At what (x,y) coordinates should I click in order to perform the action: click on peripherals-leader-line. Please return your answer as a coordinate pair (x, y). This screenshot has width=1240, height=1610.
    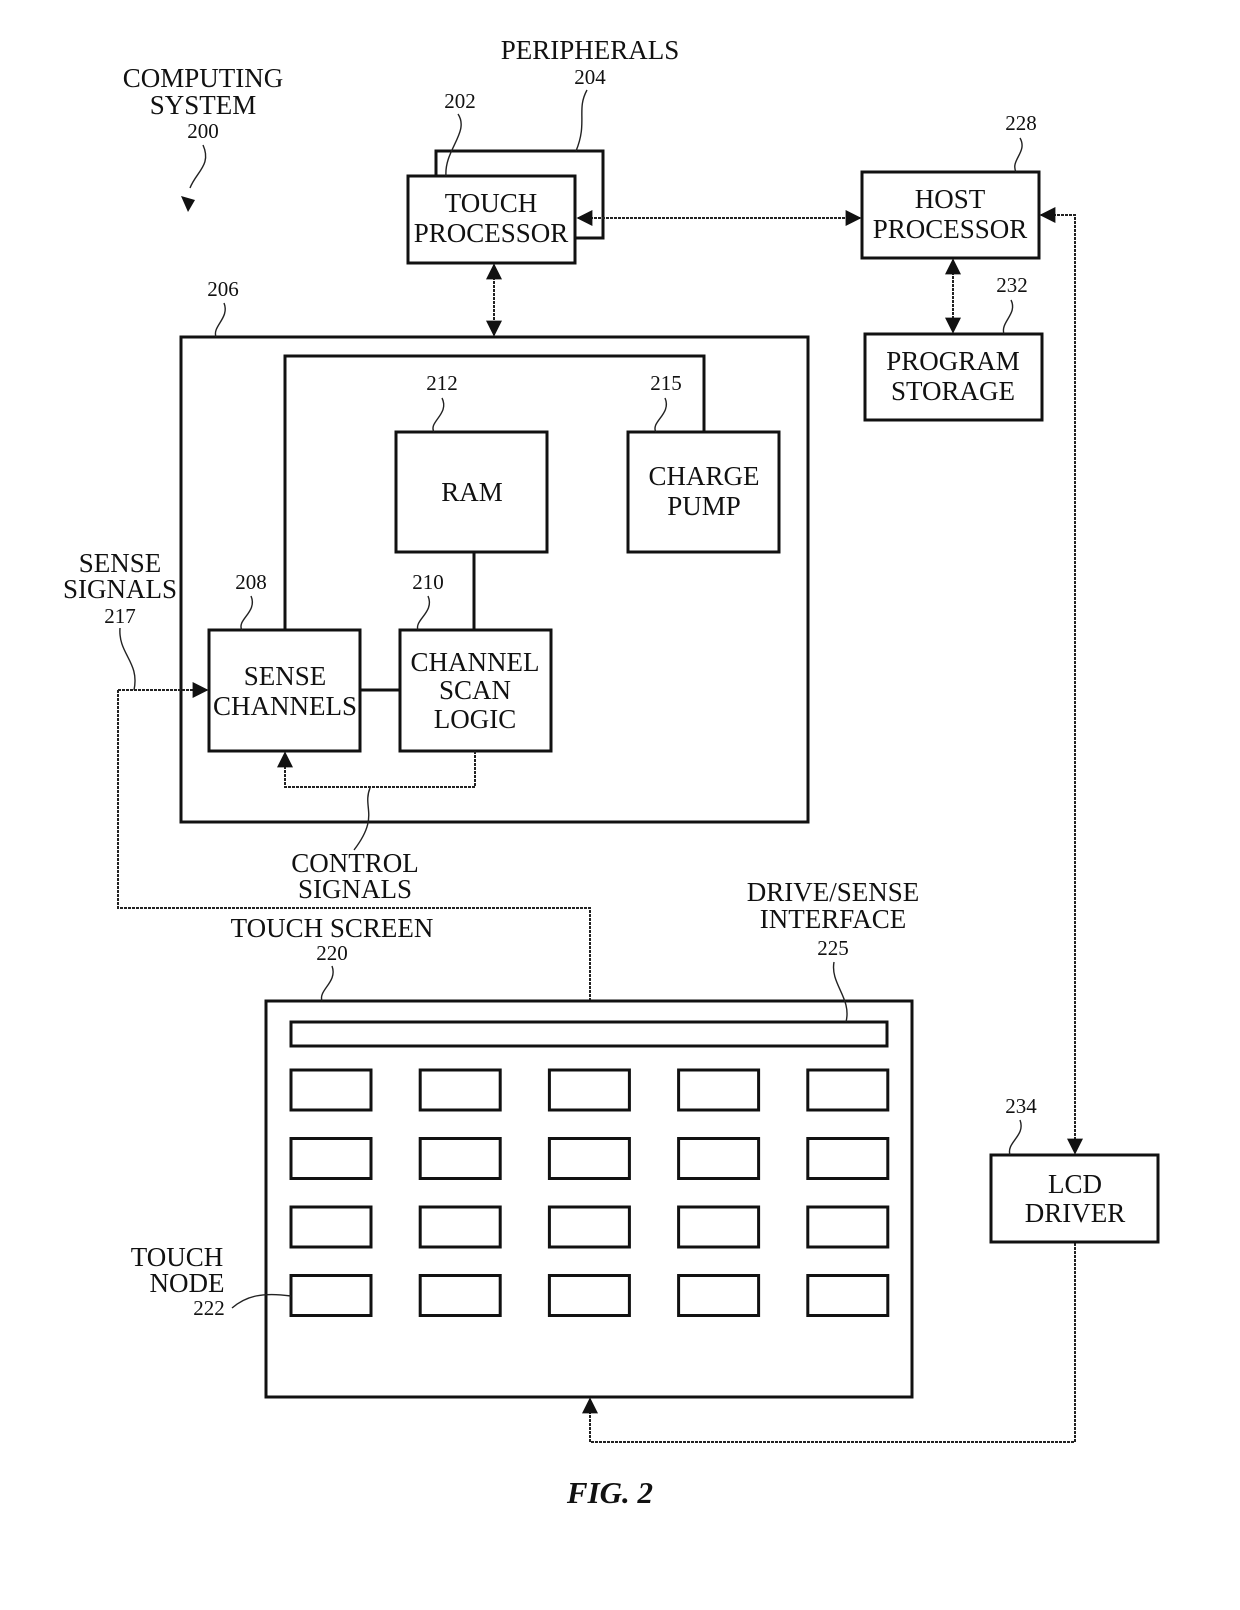
    Looking at the image, I should click on (581, 120).